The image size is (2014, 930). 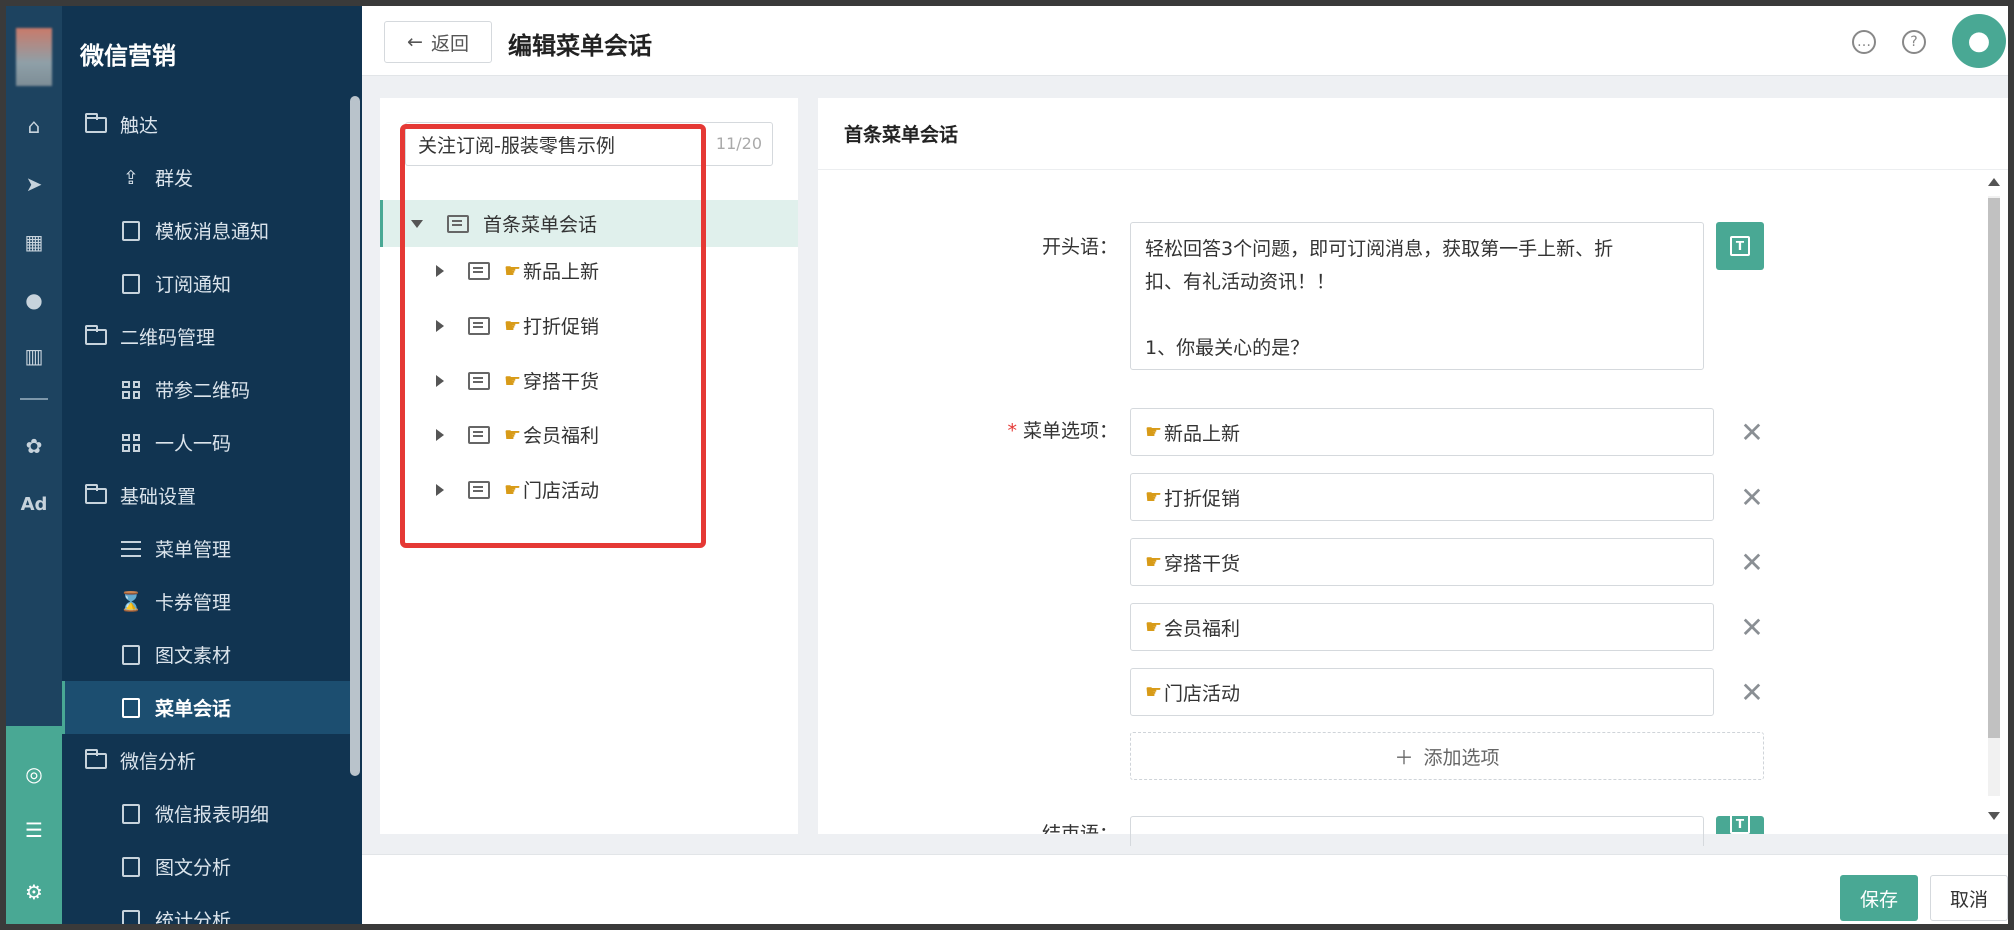 I want to click on gear-icon: ⚙, so click(x=34, y=892).